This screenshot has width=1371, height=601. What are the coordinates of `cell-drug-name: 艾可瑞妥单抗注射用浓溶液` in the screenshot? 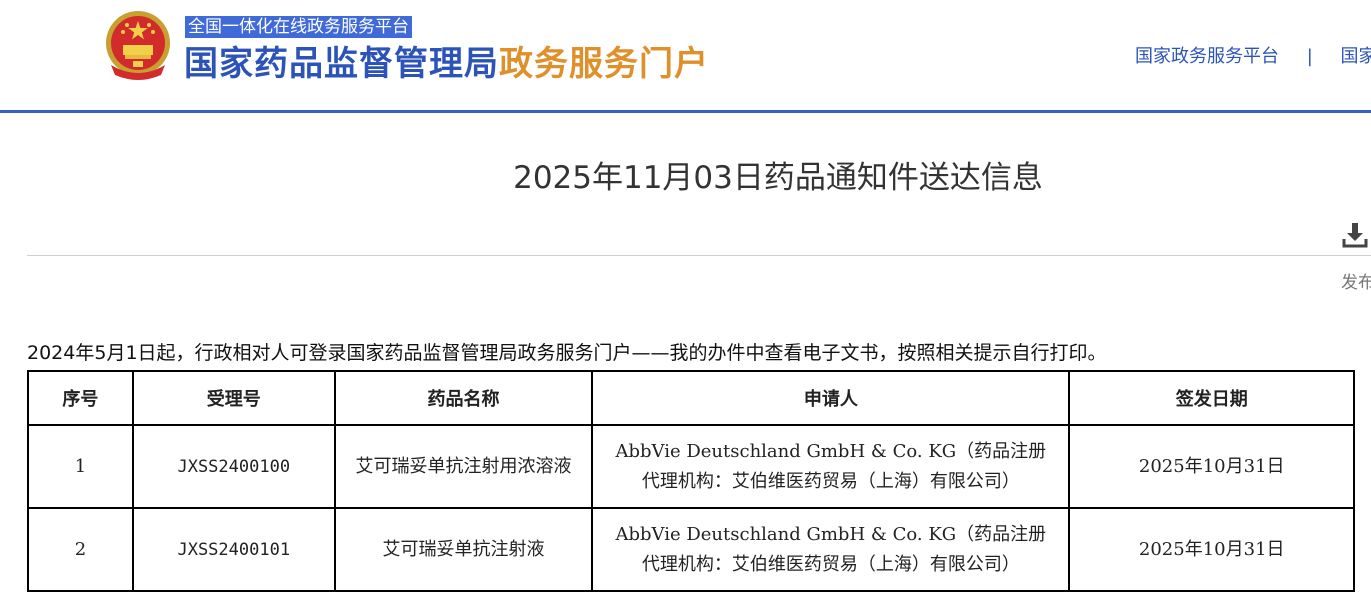 It's located at (463, 466).